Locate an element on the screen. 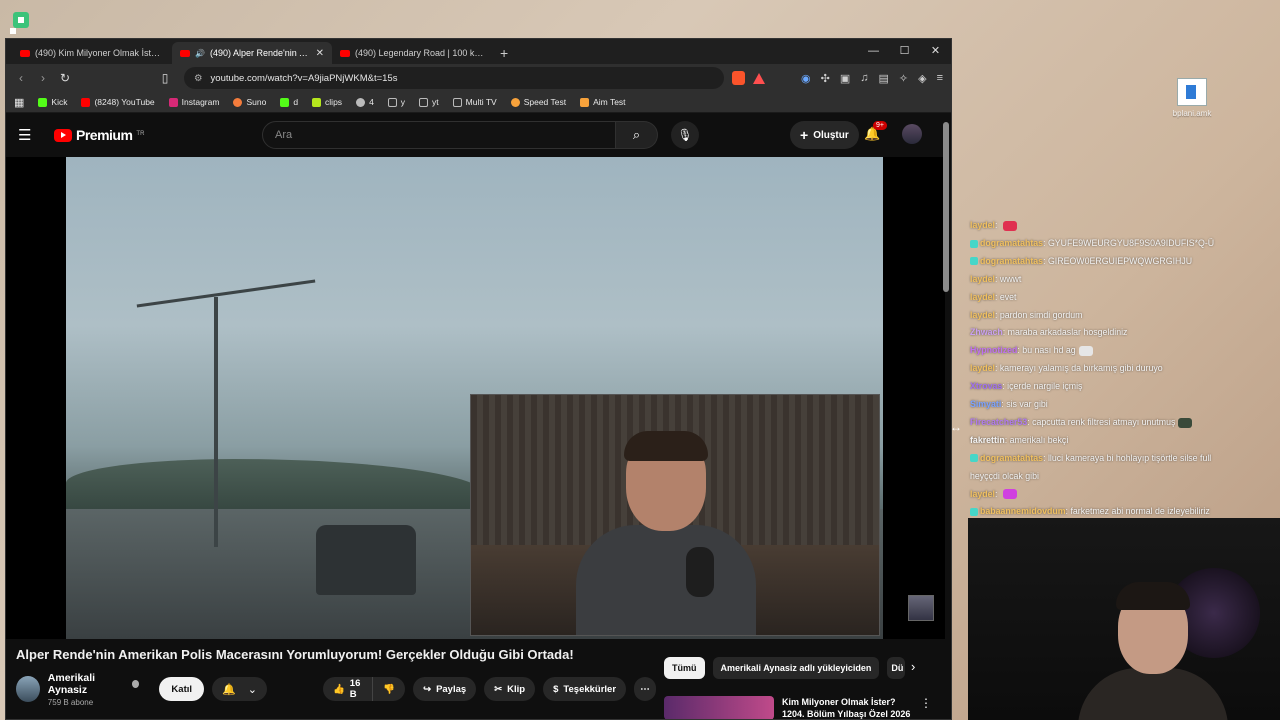 This screenshot has width=1280, height=720. channel-name: Amerikali Aynasiz is located at coordinates (94, 684).